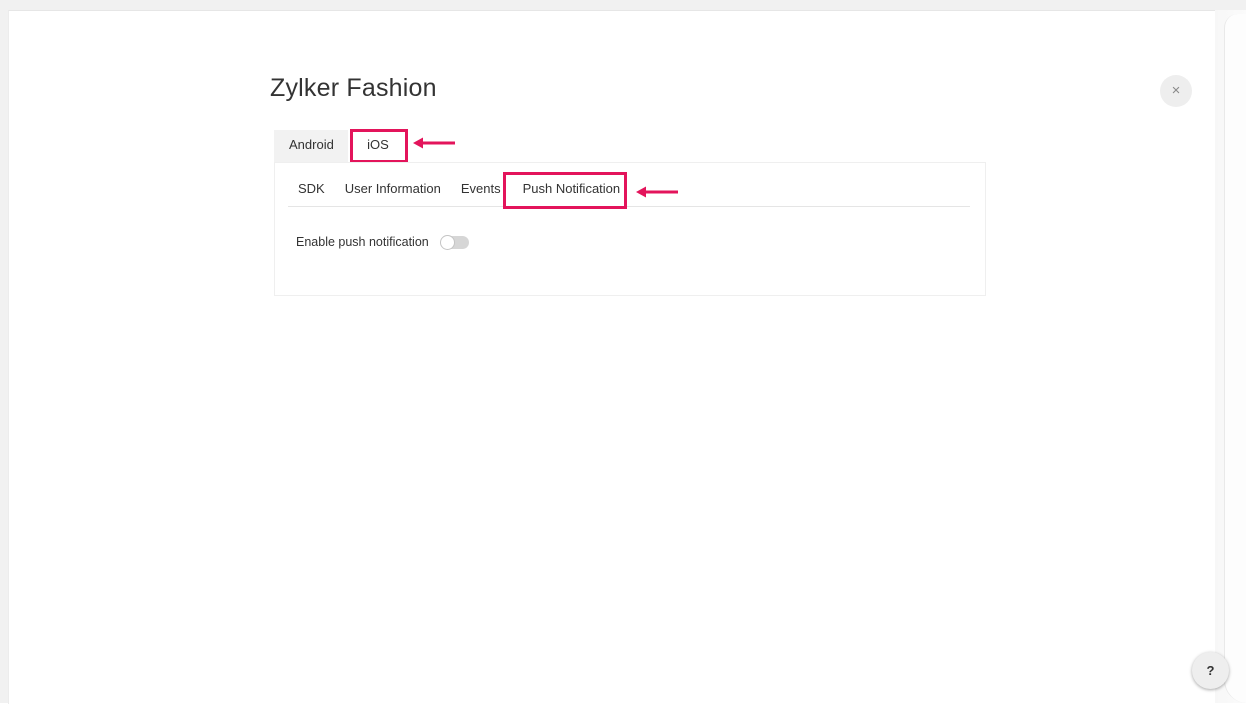 This screenshot has width=1246, height=704. I want to click on page-title: Zylker Fashion, so click(353, 88).